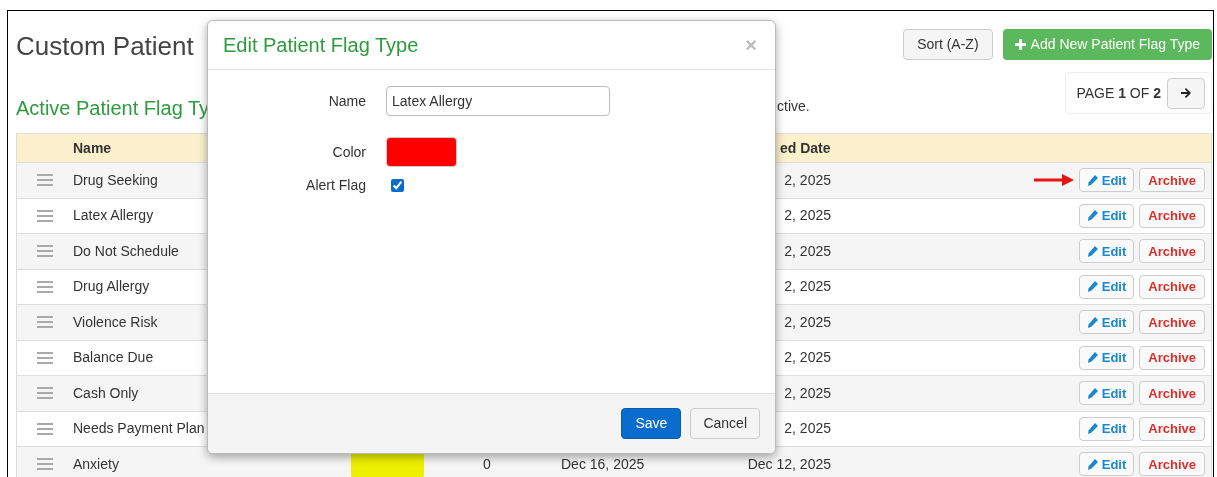 The image size is (1217, 477). I want to click on table-cell: Needs Payment Plan, so click(139, 428).